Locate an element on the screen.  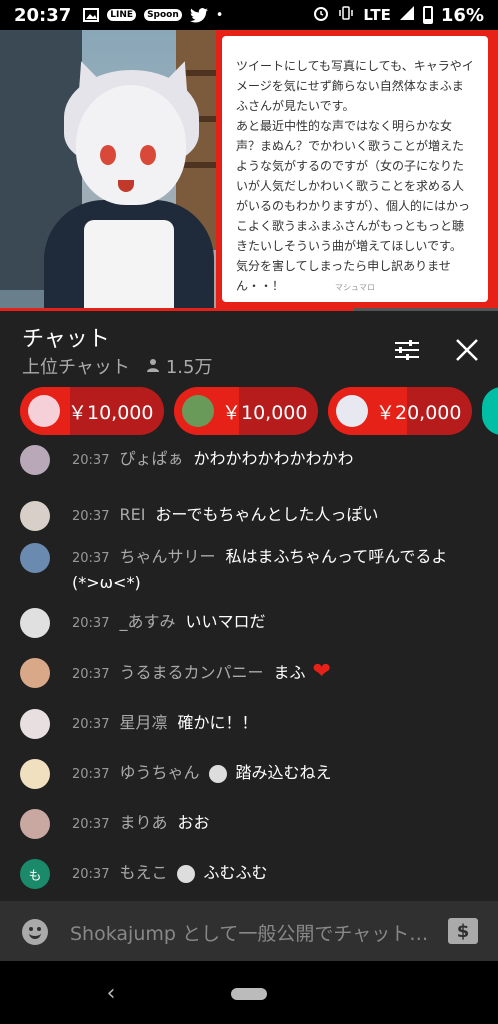
line-app-icon: LINE is located at coordinates (122, 15).